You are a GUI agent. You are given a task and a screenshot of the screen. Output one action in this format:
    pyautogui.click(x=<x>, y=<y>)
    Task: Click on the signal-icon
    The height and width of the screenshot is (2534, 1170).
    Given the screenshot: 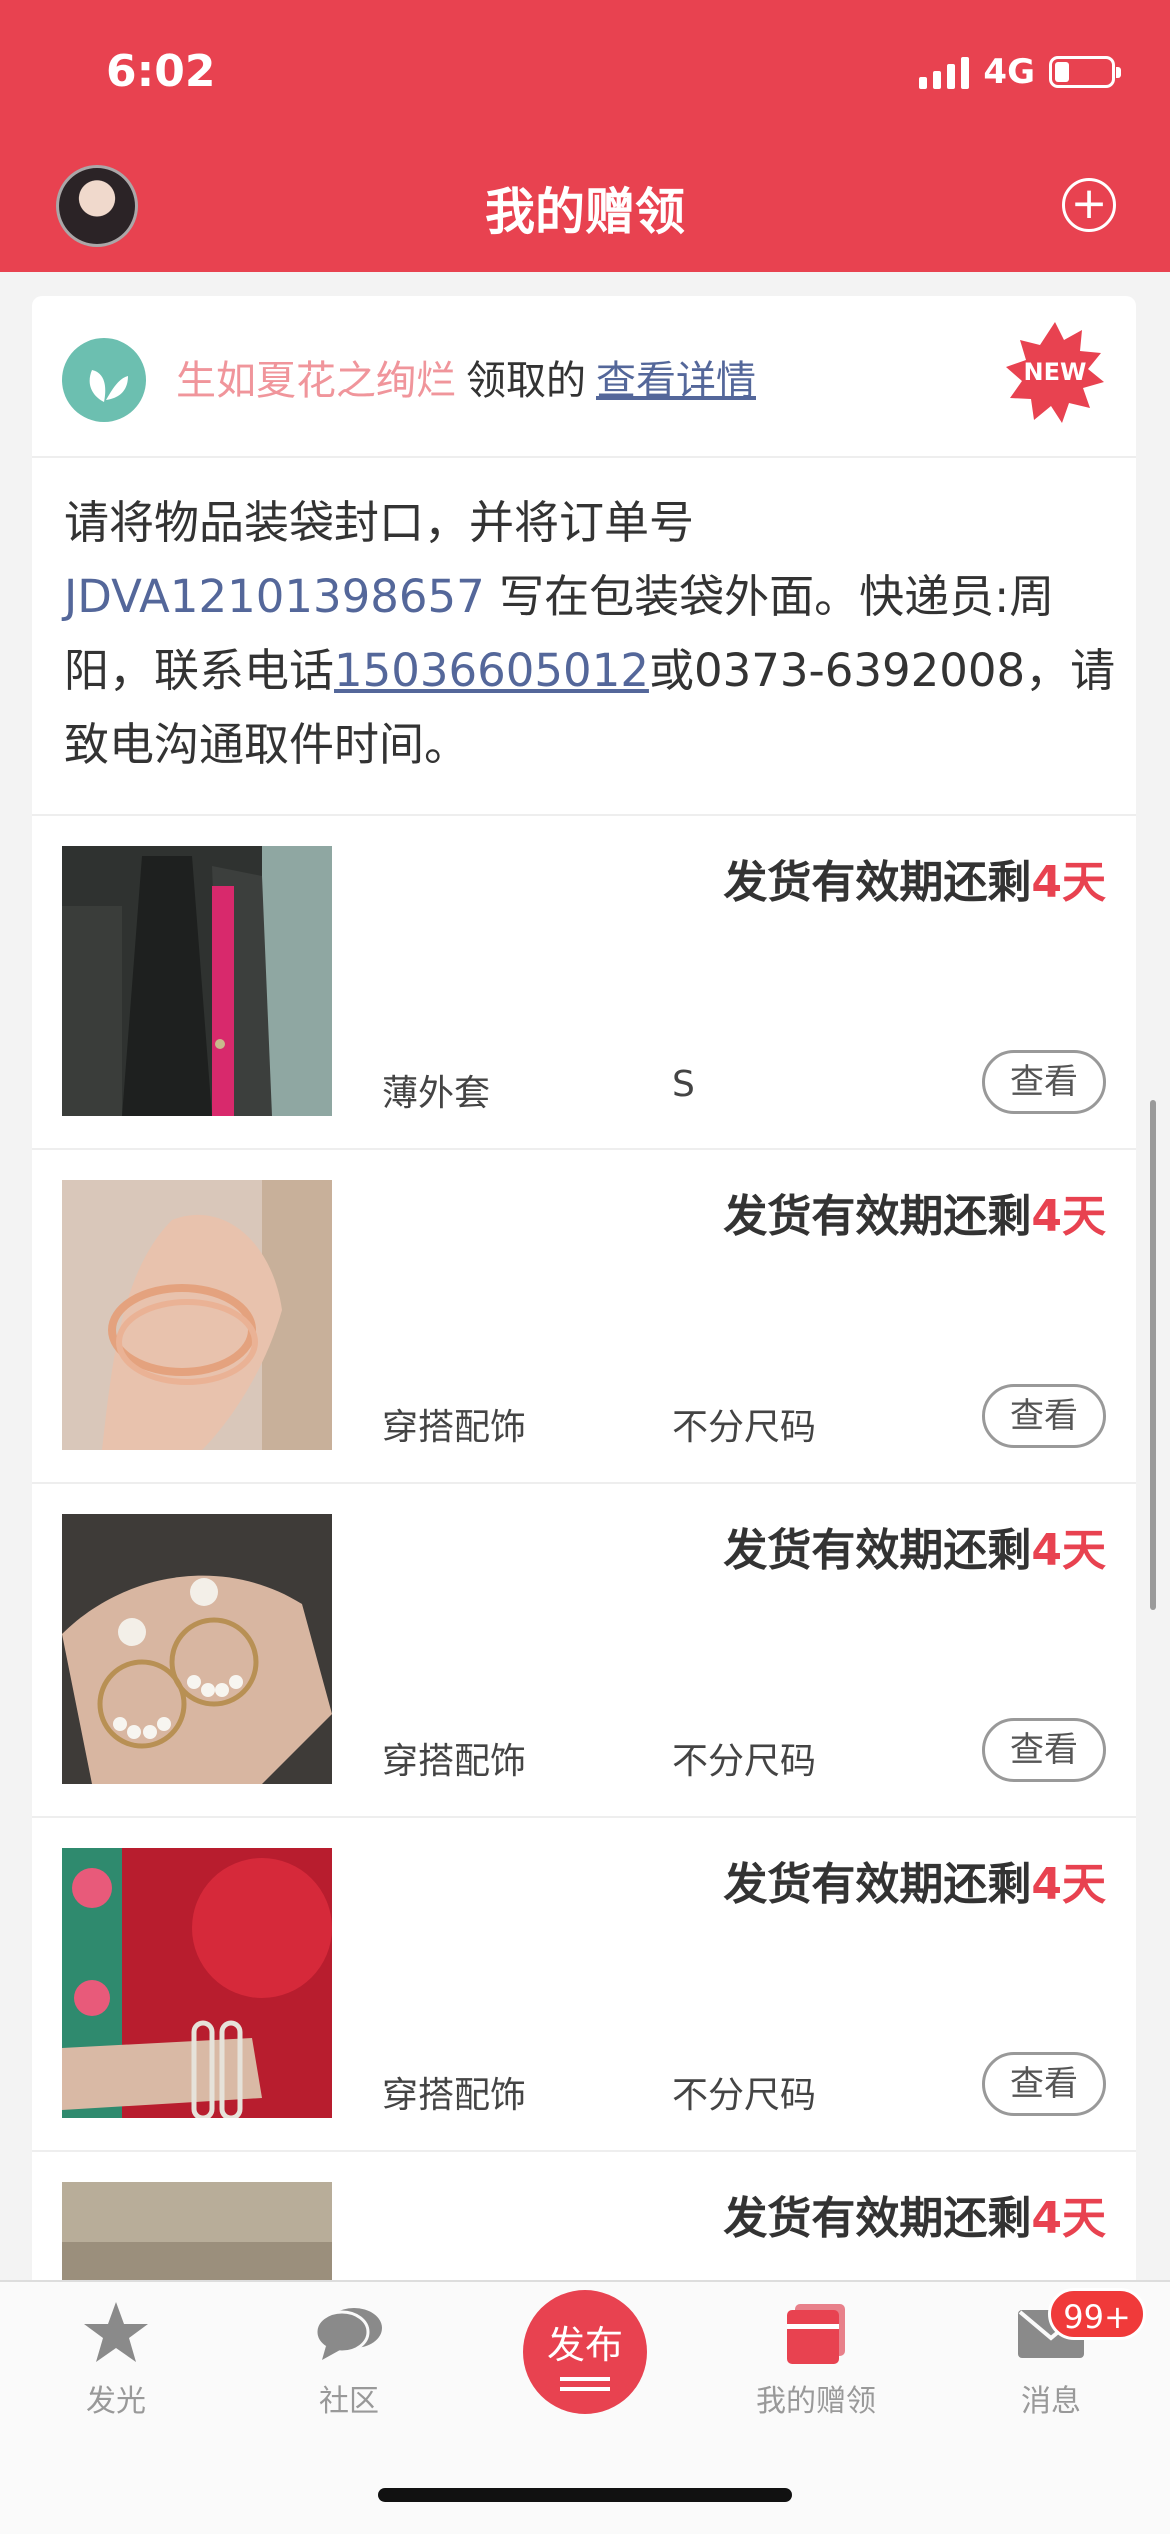 What is the action you would take?
    pyautogui.click(x=944, y=72)
    